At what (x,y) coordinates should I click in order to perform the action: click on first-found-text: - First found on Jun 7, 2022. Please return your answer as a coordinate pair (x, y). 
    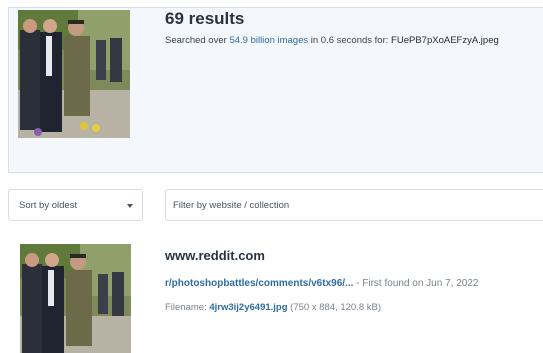
    Looking at the image, I should click on (416, 283).